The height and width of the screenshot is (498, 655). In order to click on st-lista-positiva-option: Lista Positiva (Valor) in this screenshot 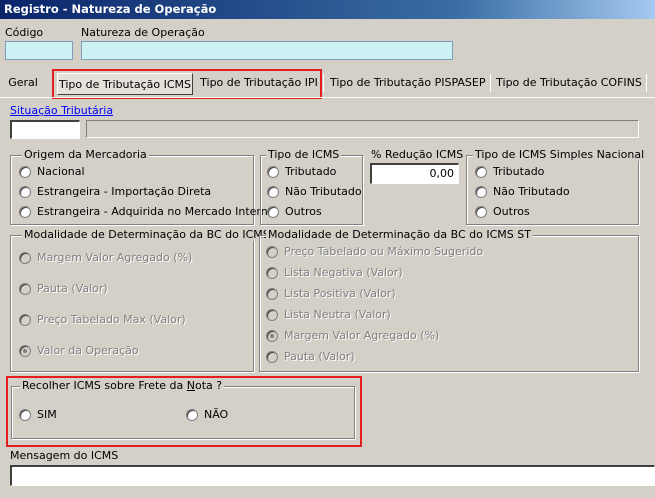, I will do `click(331, 293)`.